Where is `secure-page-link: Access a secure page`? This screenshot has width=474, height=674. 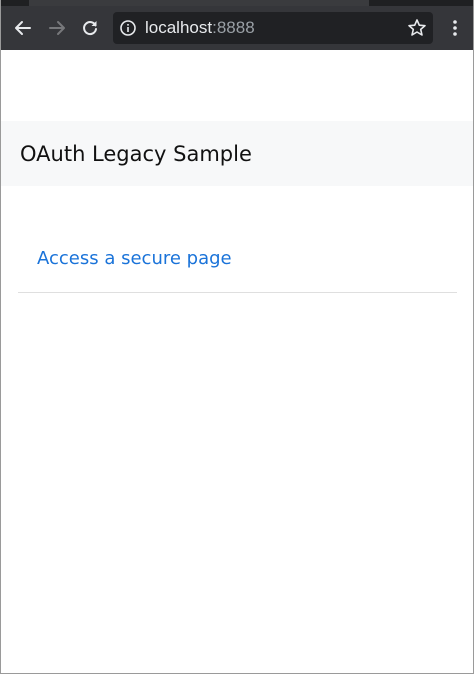 secure-page-link: Access a secure page is located at coordinates (134, 259).